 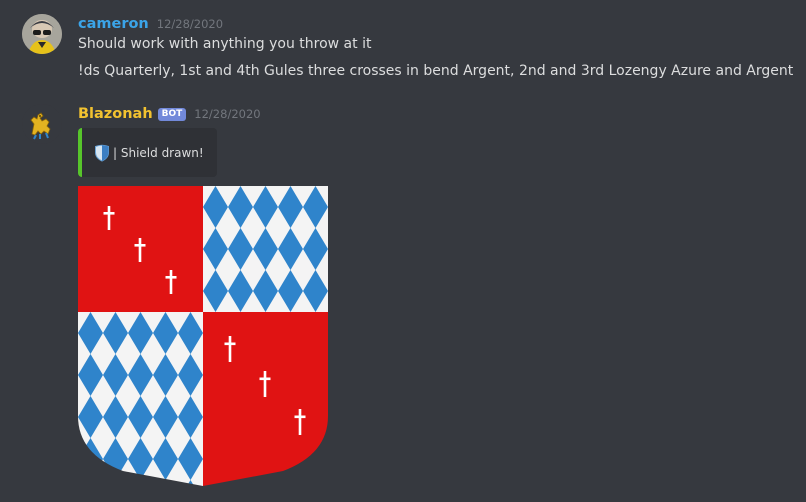 I want to click on message-header: Blazonah BOT 12/28/2020, so click(x=169, y=114).